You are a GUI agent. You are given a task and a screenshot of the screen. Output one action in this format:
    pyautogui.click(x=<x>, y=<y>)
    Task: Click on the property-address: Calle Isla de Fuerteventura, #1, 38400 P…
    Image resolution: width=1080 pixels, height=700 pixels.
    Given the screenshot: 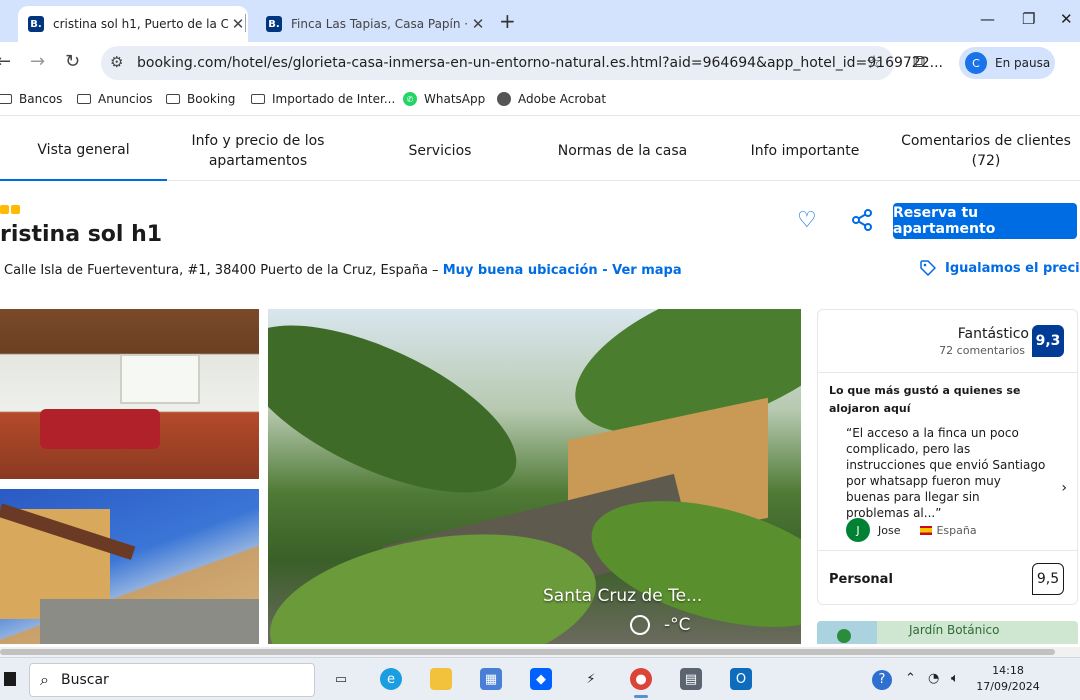 What is the action you would take?
    pyautogui.click(x=343, y=270)
    